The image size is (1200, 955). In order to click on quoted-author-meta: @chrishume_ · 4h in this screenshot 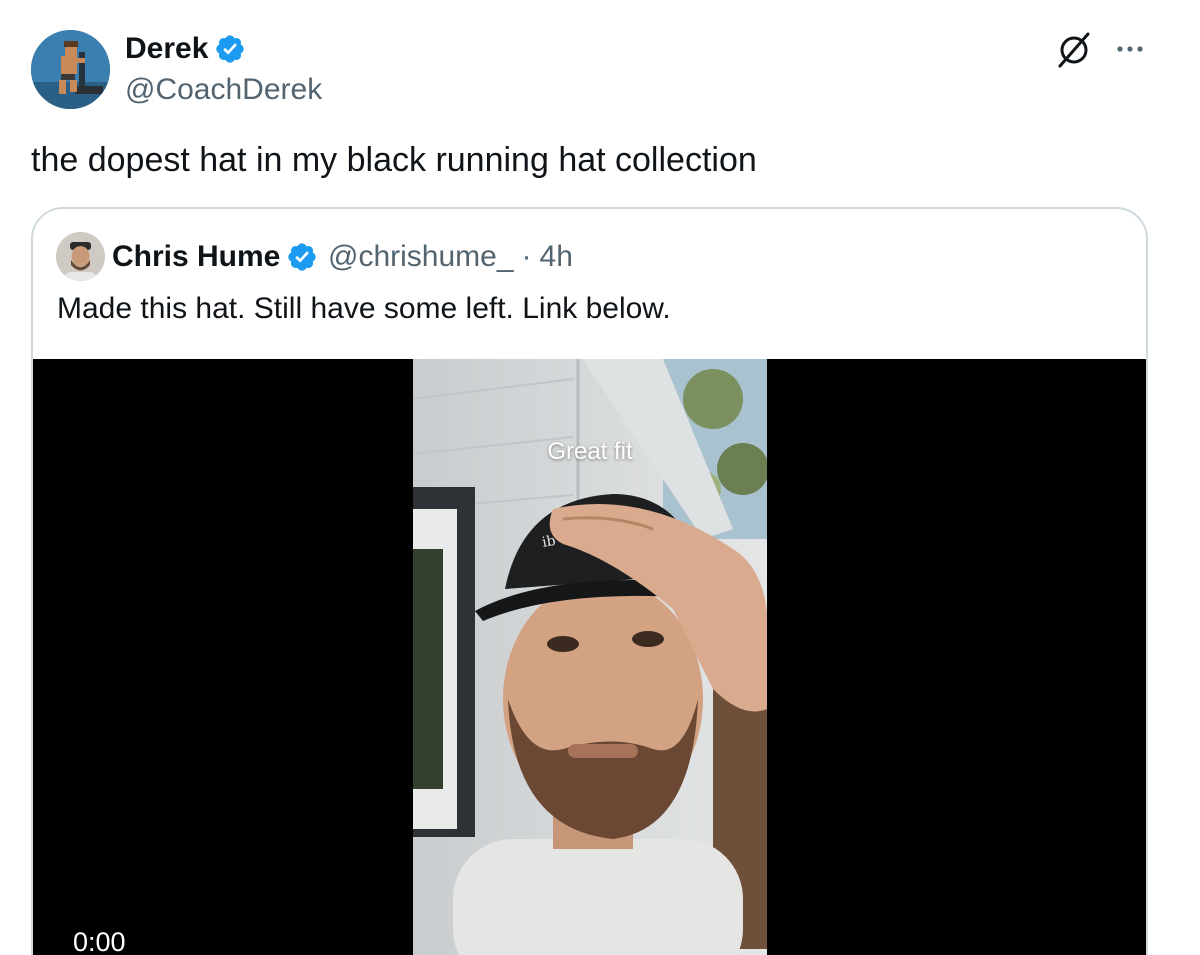, I will do `click(450, 257)`.